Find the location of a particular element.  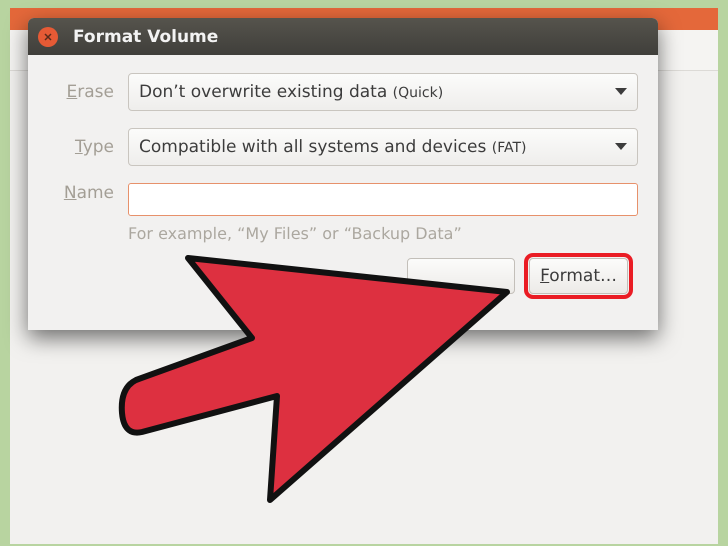

dropdown: Compatible with all systems and devices (FAT) is located at coordinates (383, 147).